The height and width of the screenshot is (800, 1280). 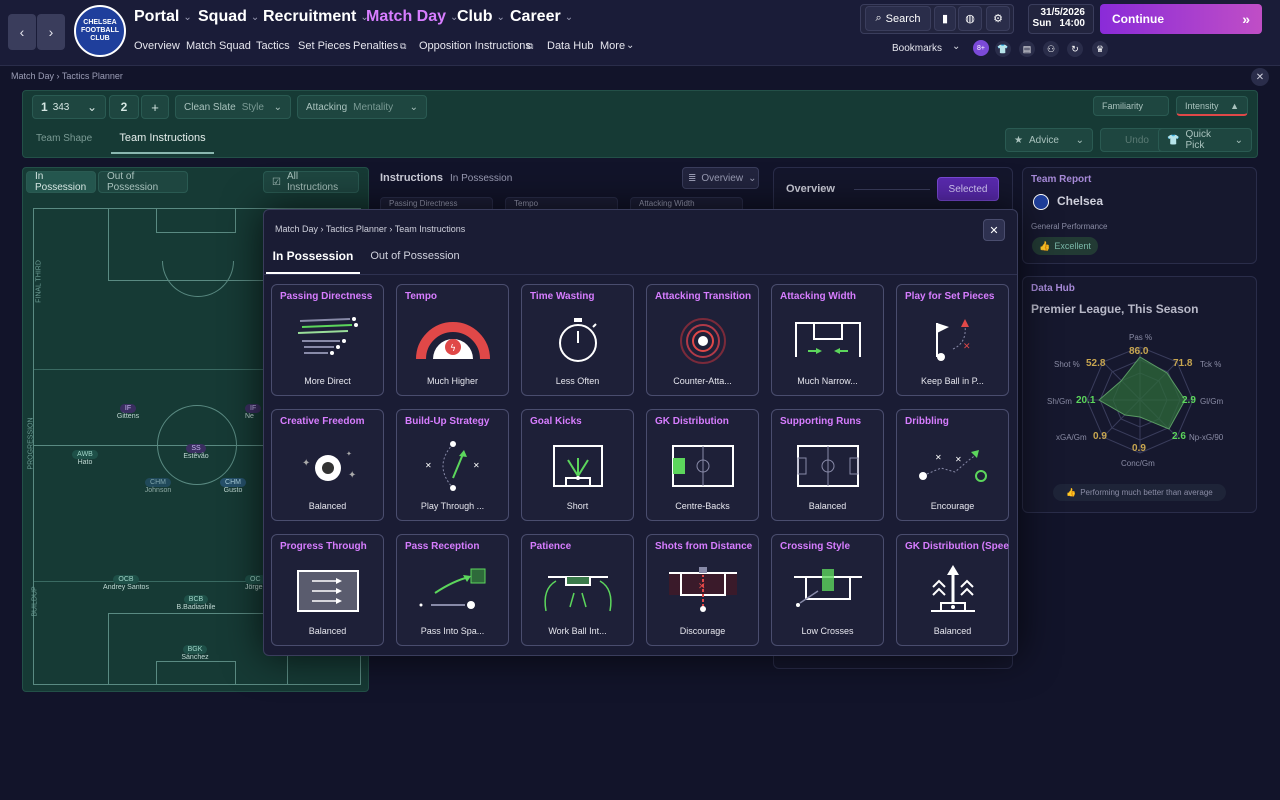 I want to click on search-button: ⌕ Search, so click(x=898, y=18).